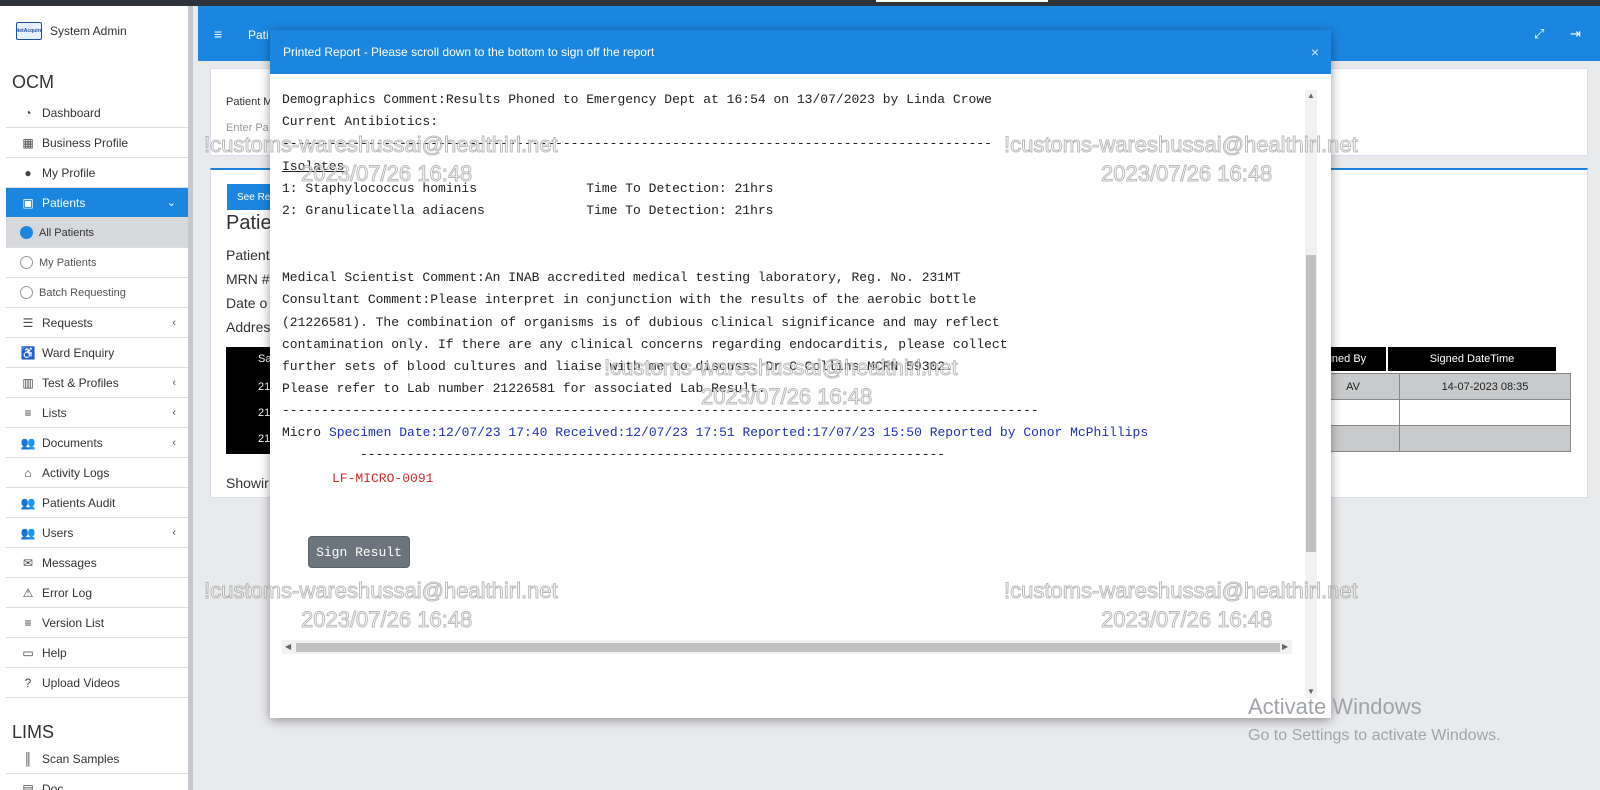 This screenshot has height=790, width=1600. Describe the element at coordinates (302, 432) in the screenshot. I see `micro-label: Micro` at that location.